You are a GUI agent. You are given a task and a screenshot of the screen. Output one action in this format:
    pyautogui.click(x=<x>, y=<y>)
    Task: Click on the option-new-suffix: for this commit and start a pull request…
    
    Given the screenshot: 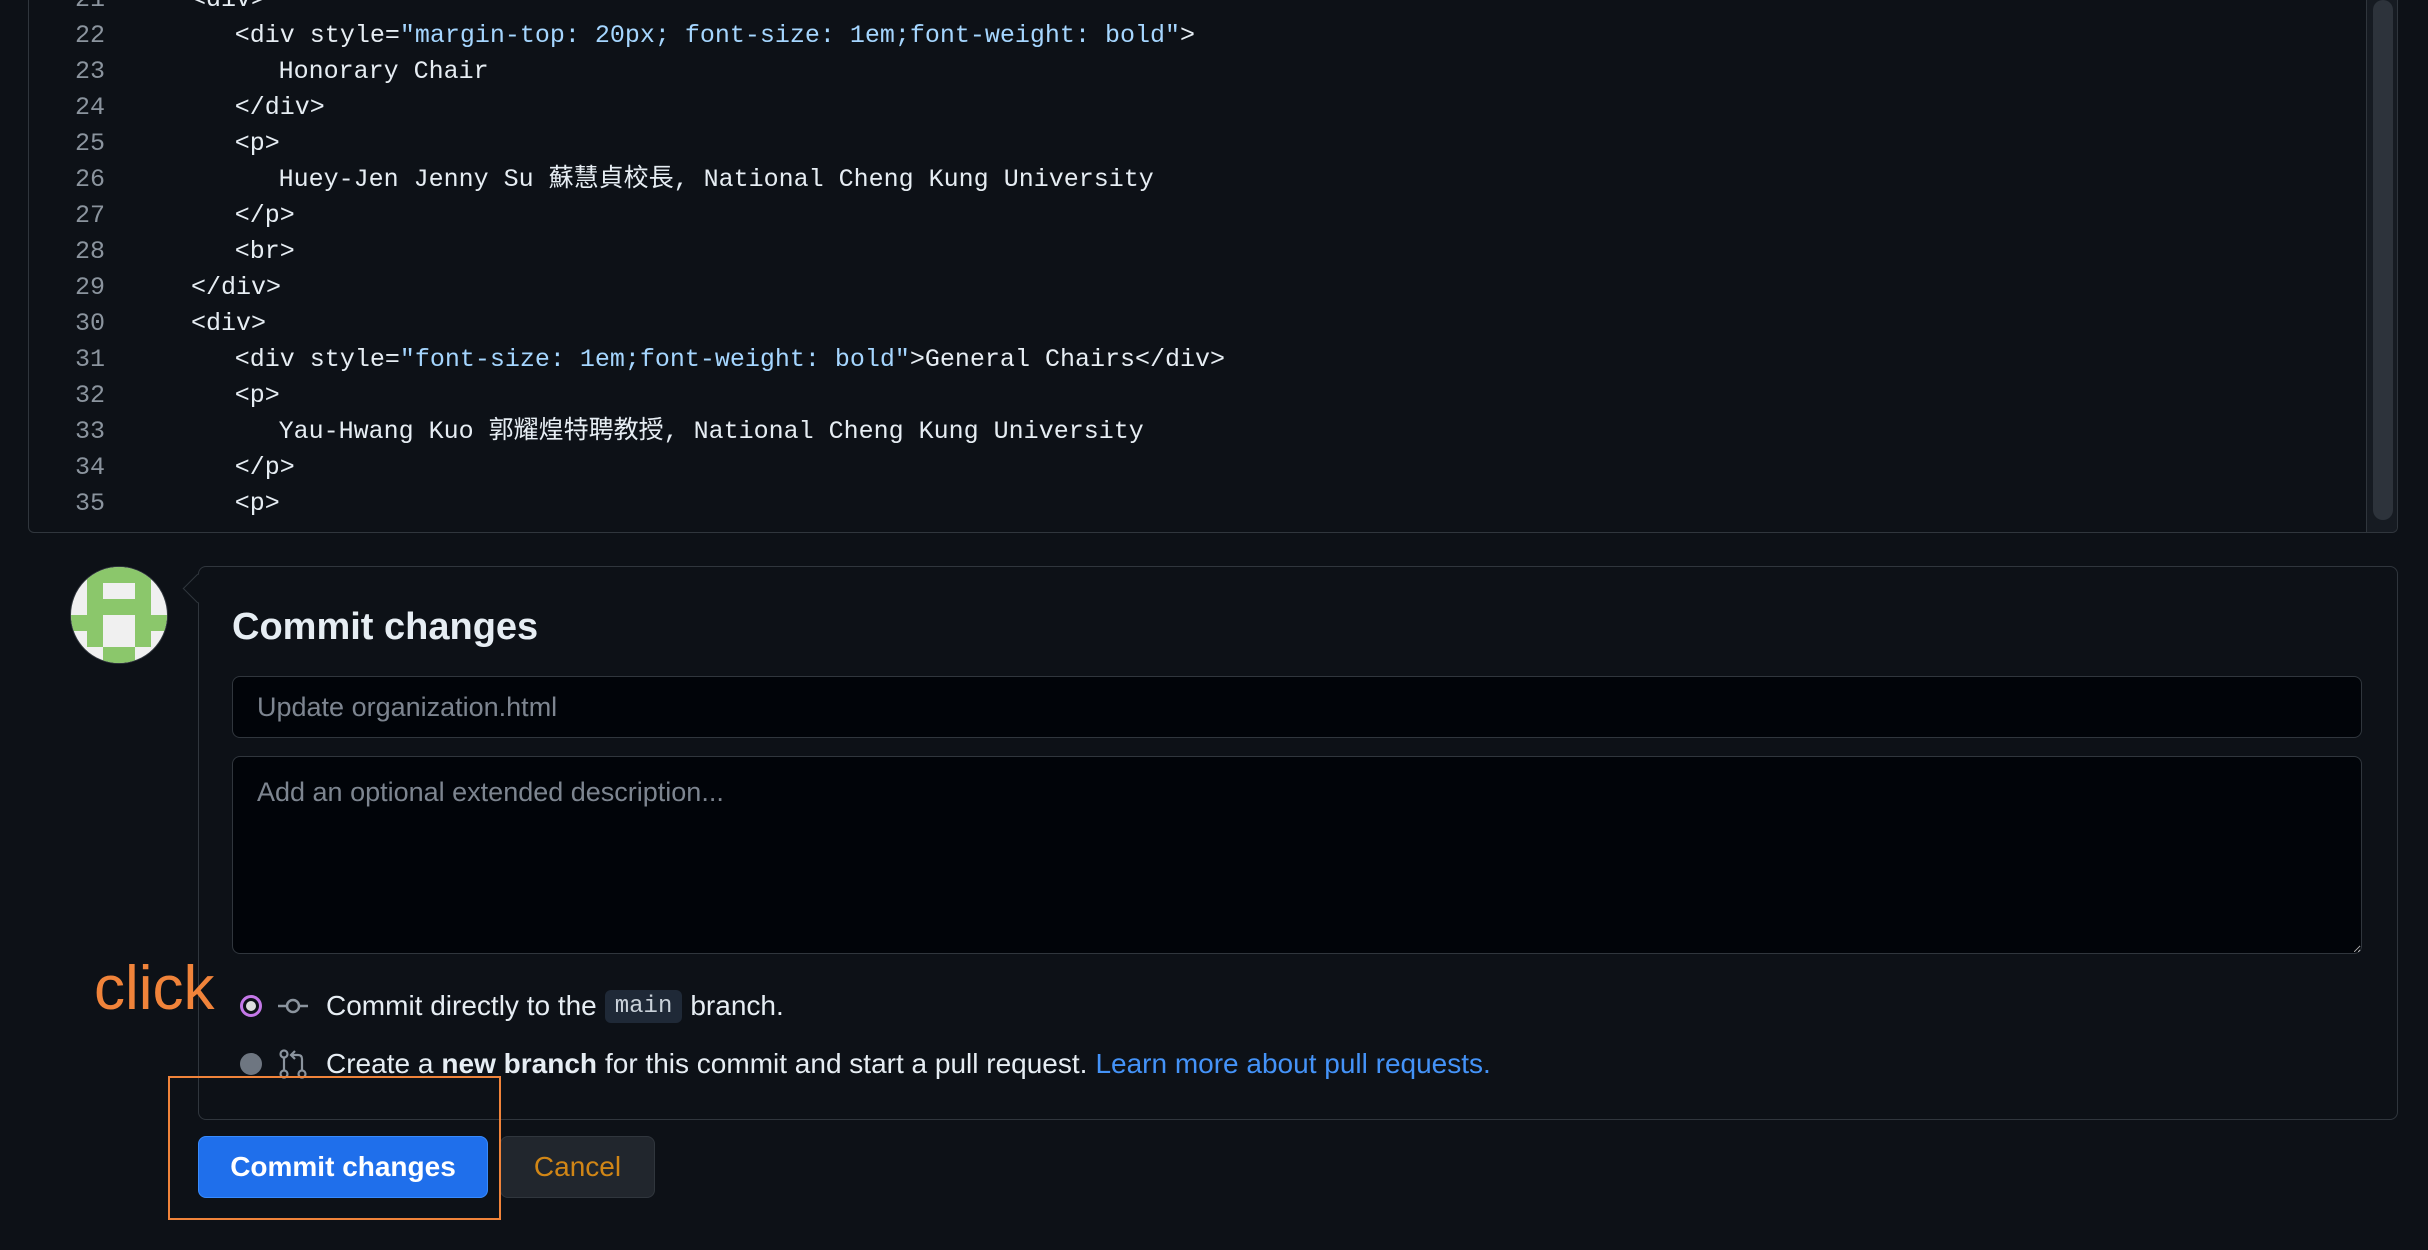 What is the action you would take?
    pyautogui.click(x=846, y=1063)
    